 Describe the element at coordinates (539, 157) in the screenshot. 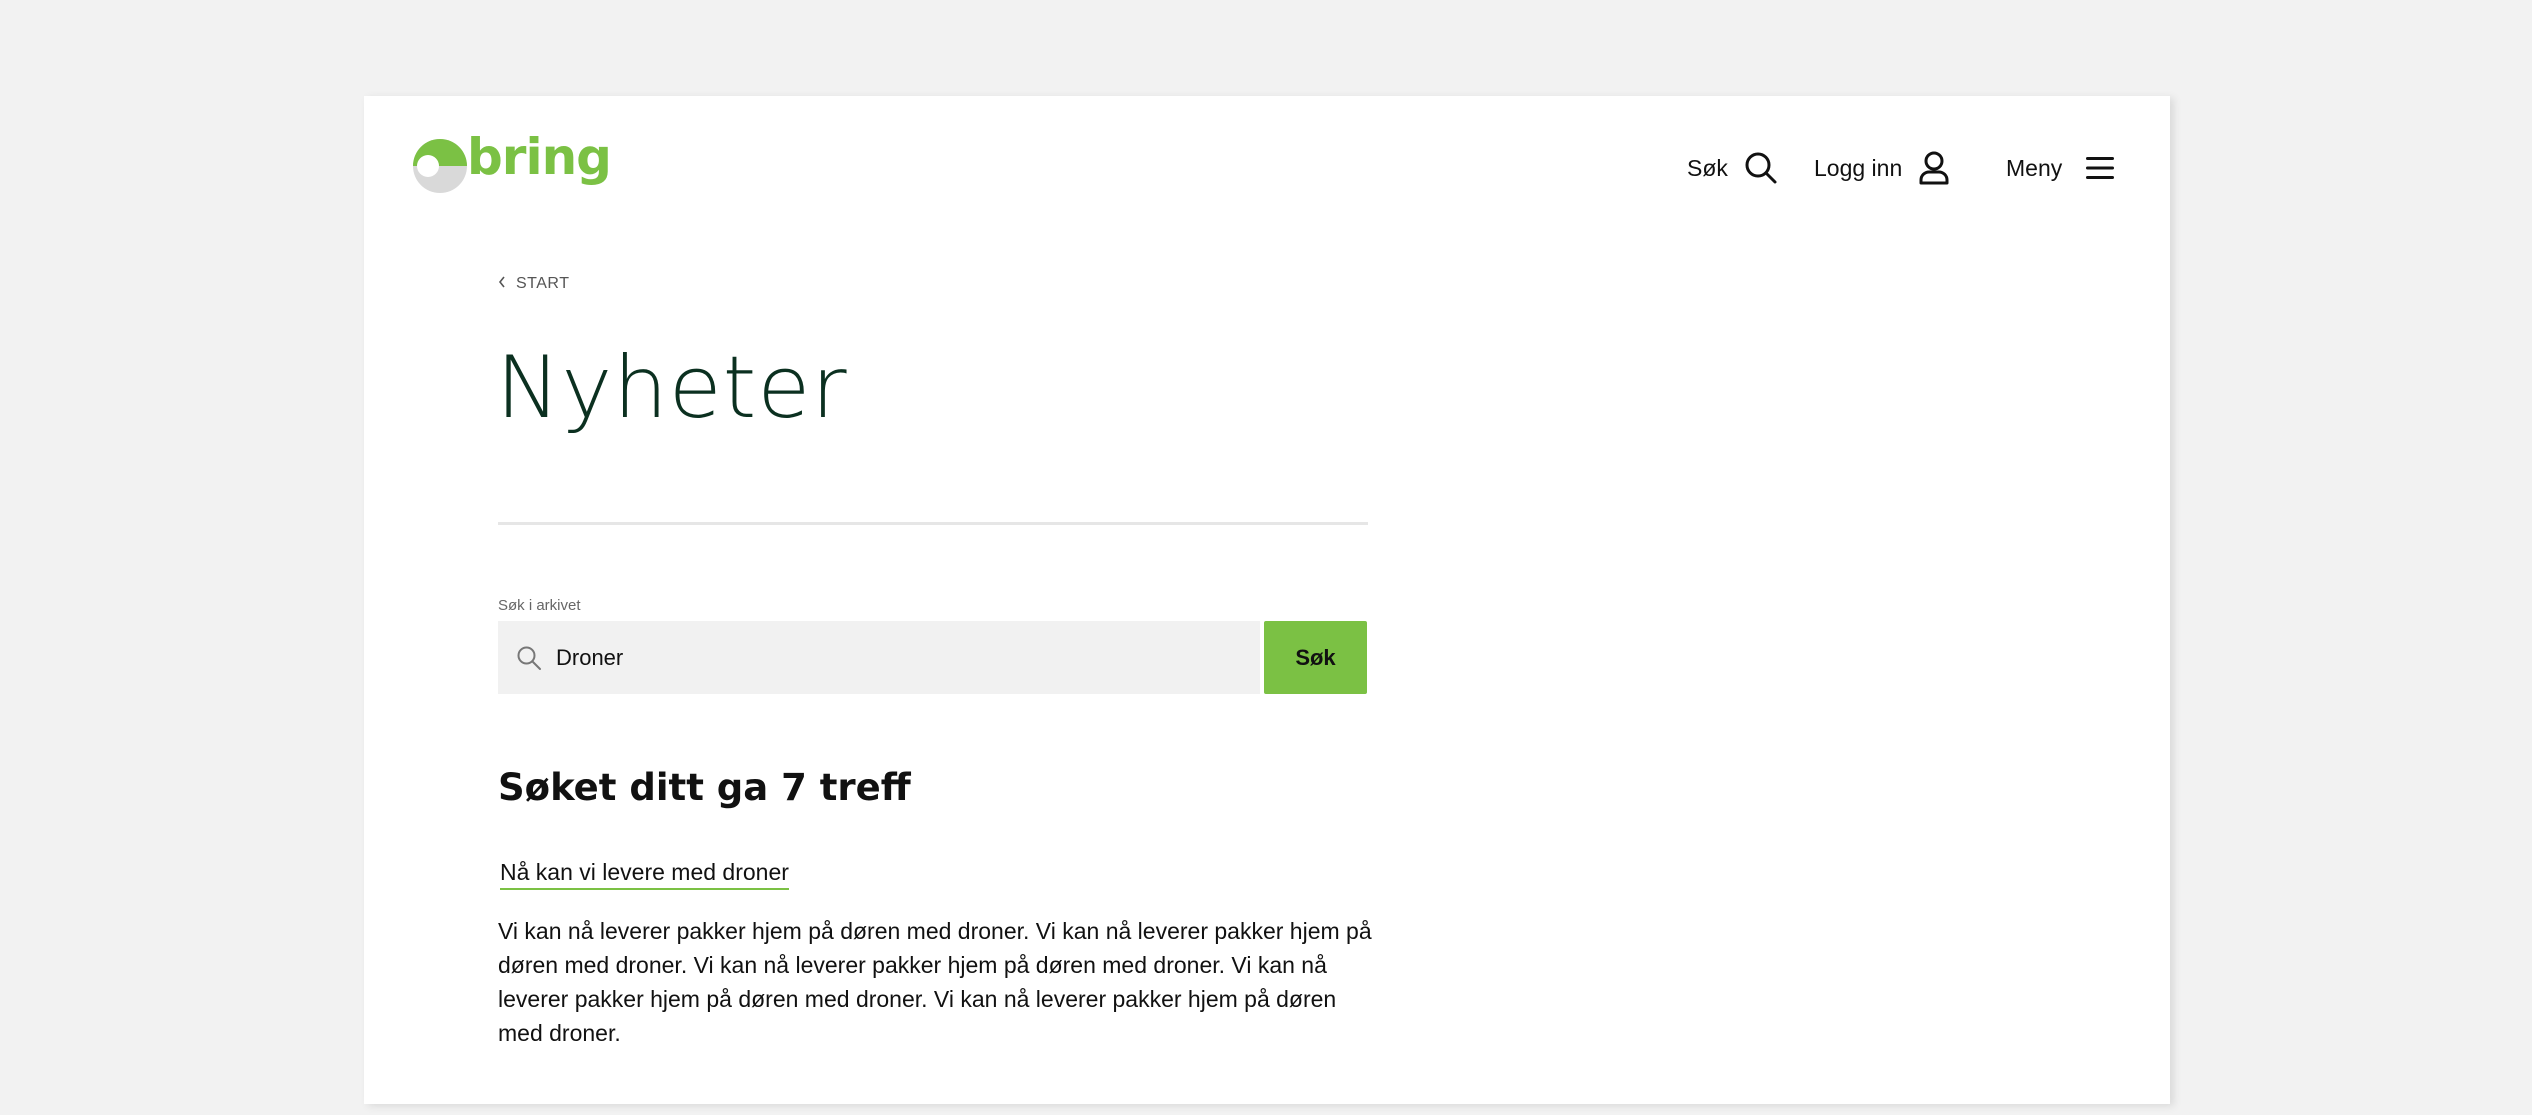

I see `logo-text: bring` at that location.